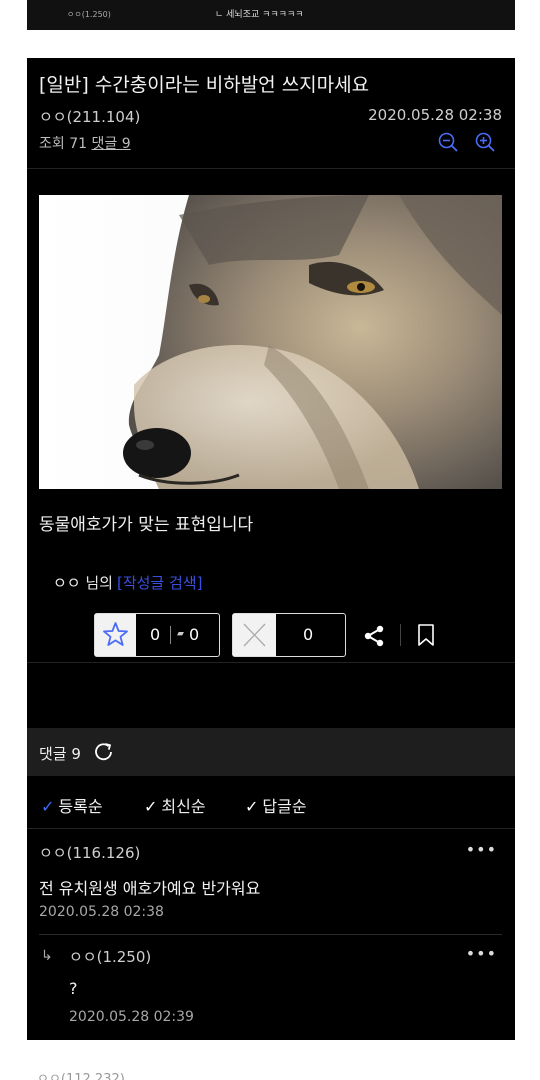 The width and height of the screenshot is (540, 1080). What do you see at coordinates (90, 853) in the screenshot?
I see `comment-author: ㅇㅇ(116.126)` at bounding box center [90, 853].